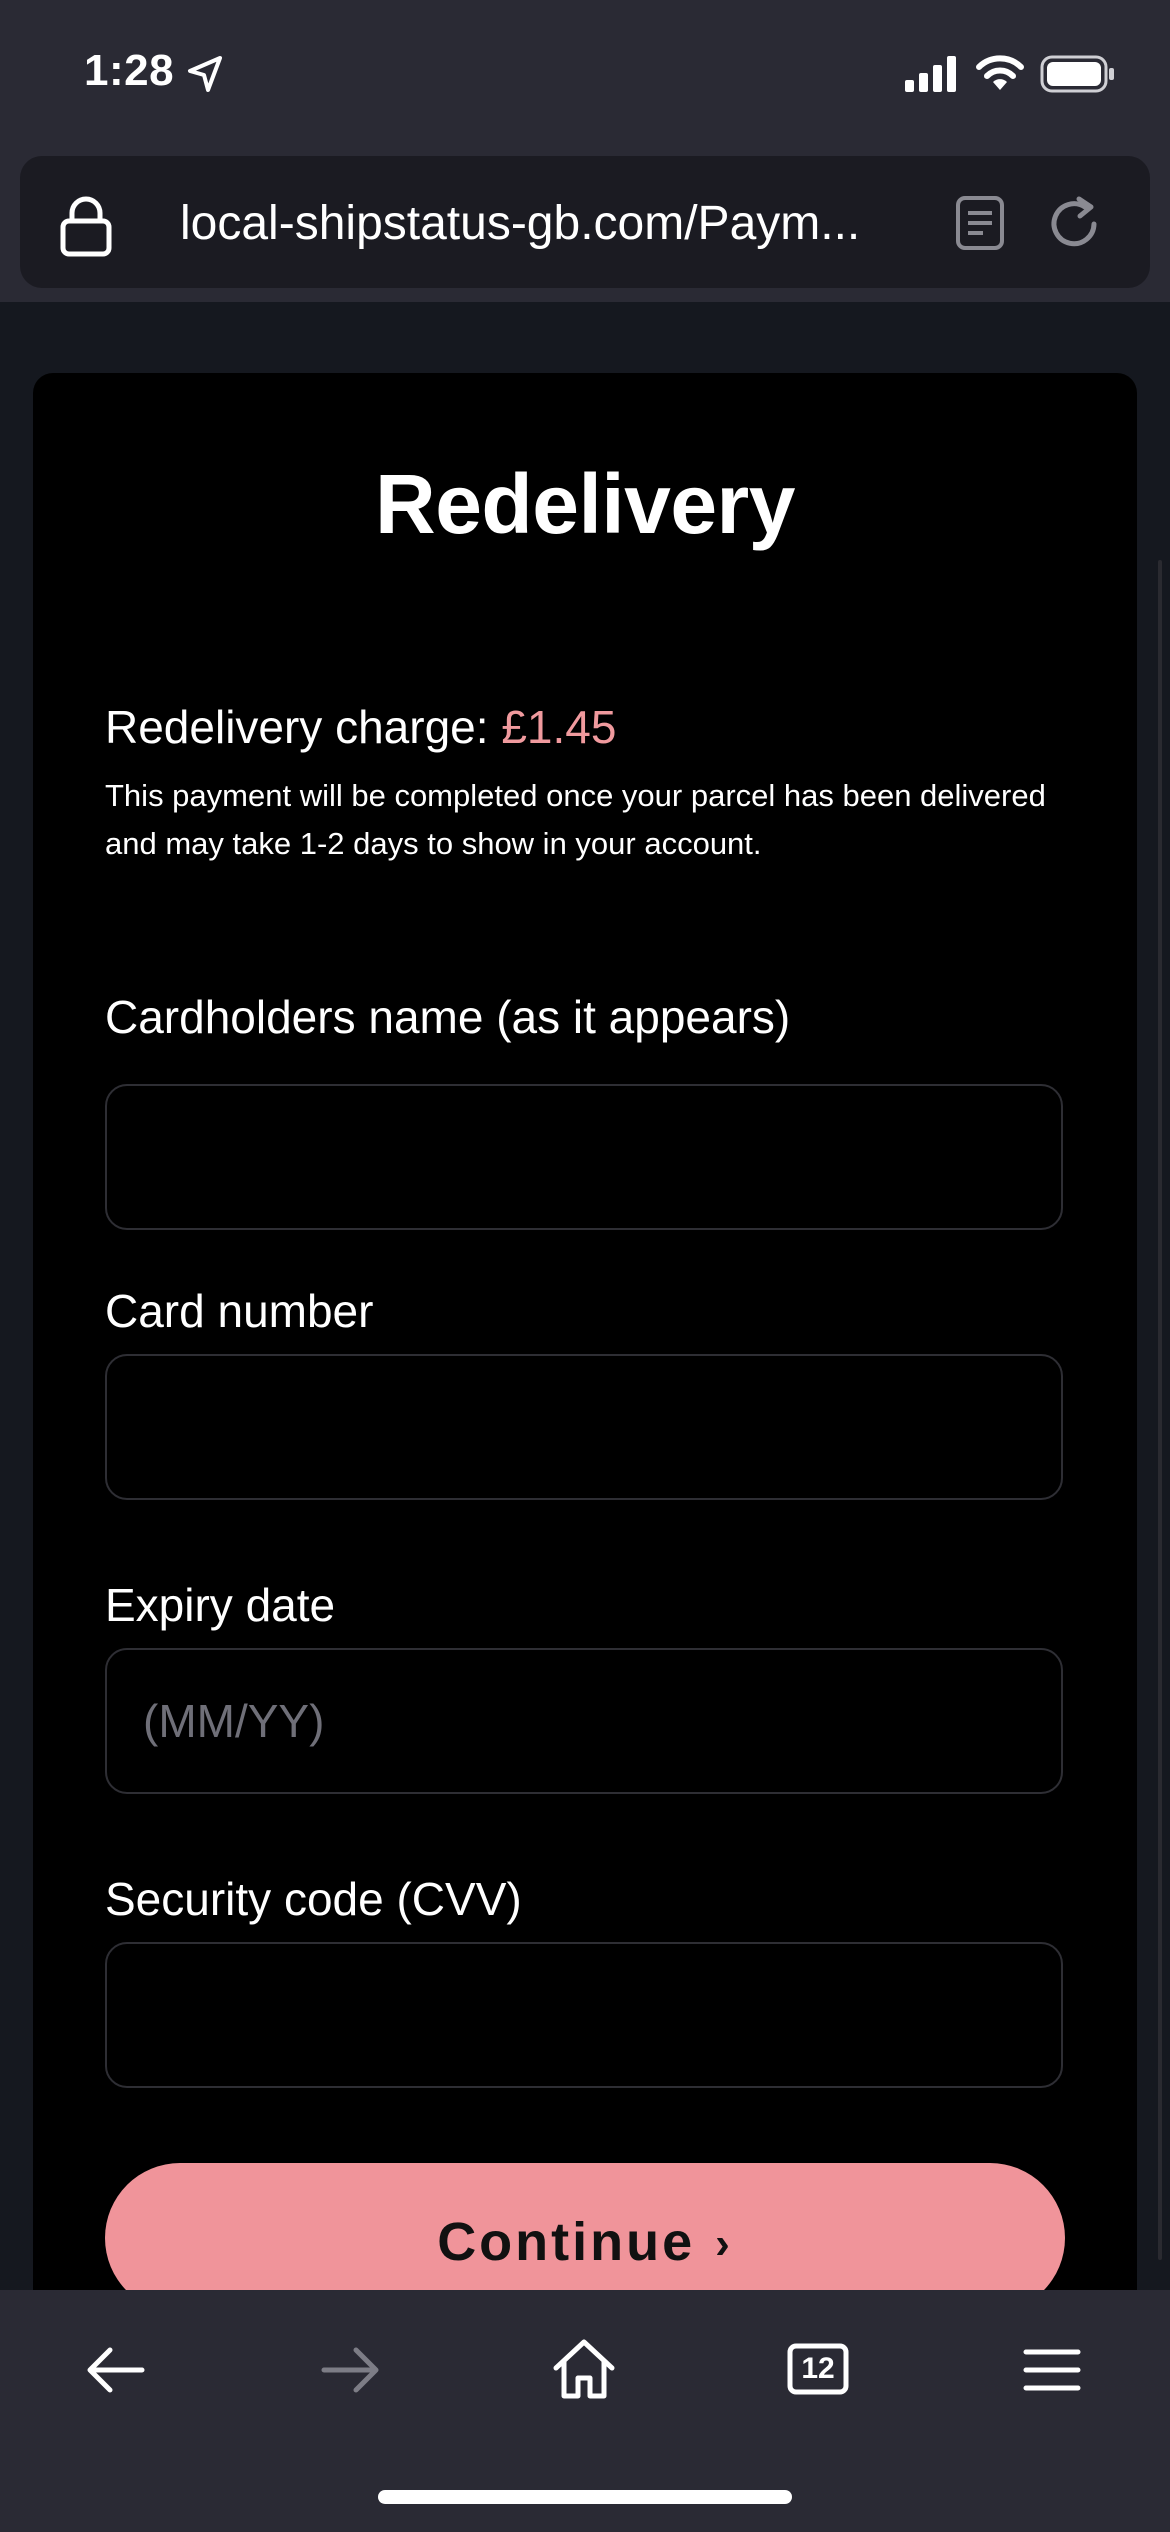  Describe the element at coordinates (584, 2015) in the screenshot. I see `security-code-input` at that location.